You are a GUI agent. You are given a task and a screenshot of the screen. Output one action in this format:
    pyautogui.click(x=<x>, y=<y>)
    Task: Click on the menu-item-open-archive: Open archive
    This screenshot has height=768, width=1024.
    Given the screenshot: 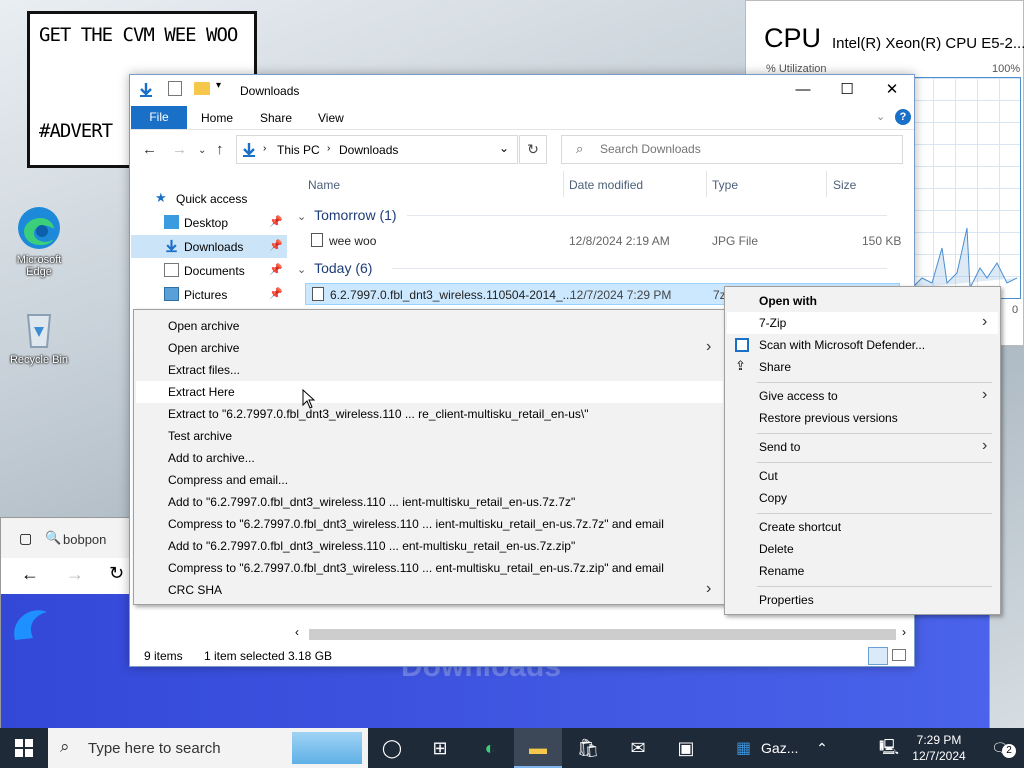 What is the action you would take?
    pyautogui.click(x=429, y=326)
    